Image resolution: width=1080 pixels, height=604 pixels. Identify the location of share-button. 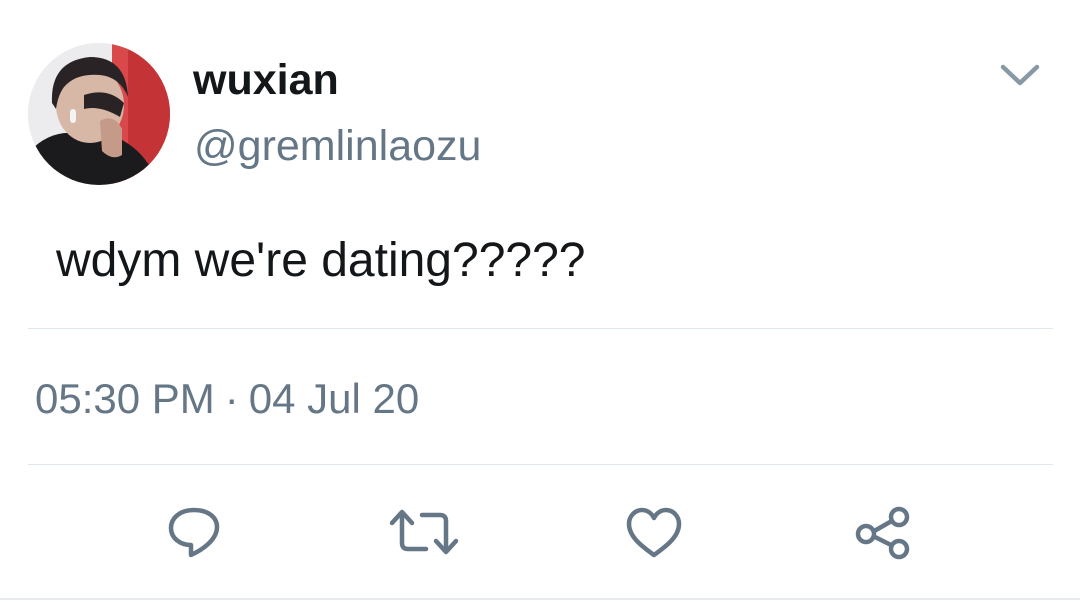
(883, 533).